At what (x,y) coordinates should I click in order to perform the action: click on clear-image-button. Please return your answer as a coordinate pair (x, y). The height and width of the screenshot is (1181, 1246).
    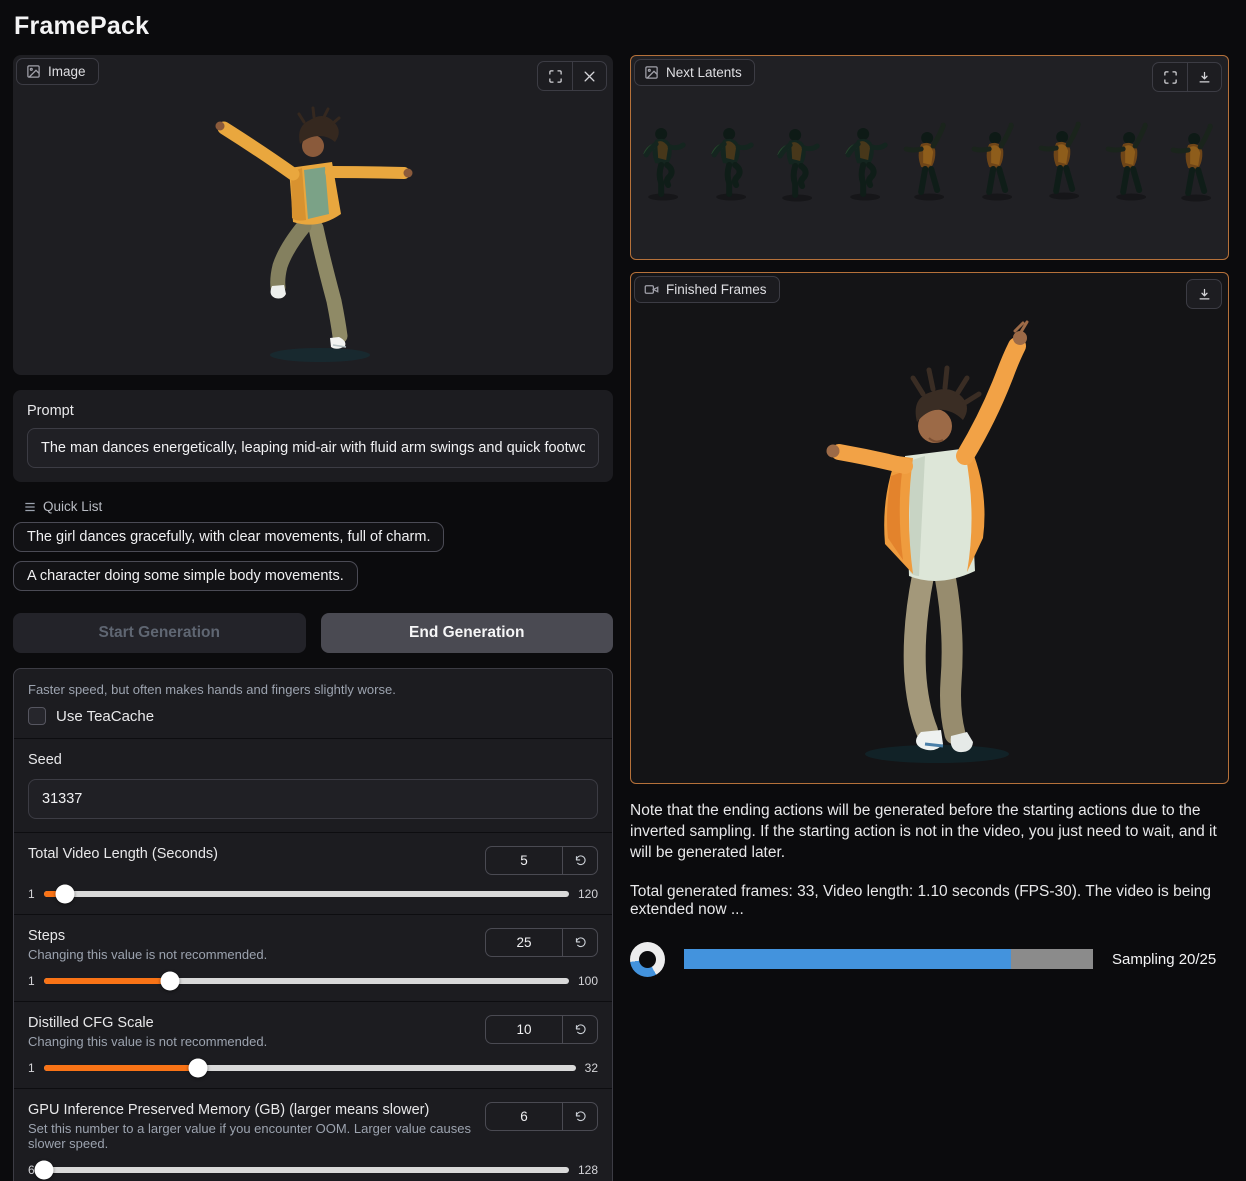
    Looking at the image, I should click on (589, 76).